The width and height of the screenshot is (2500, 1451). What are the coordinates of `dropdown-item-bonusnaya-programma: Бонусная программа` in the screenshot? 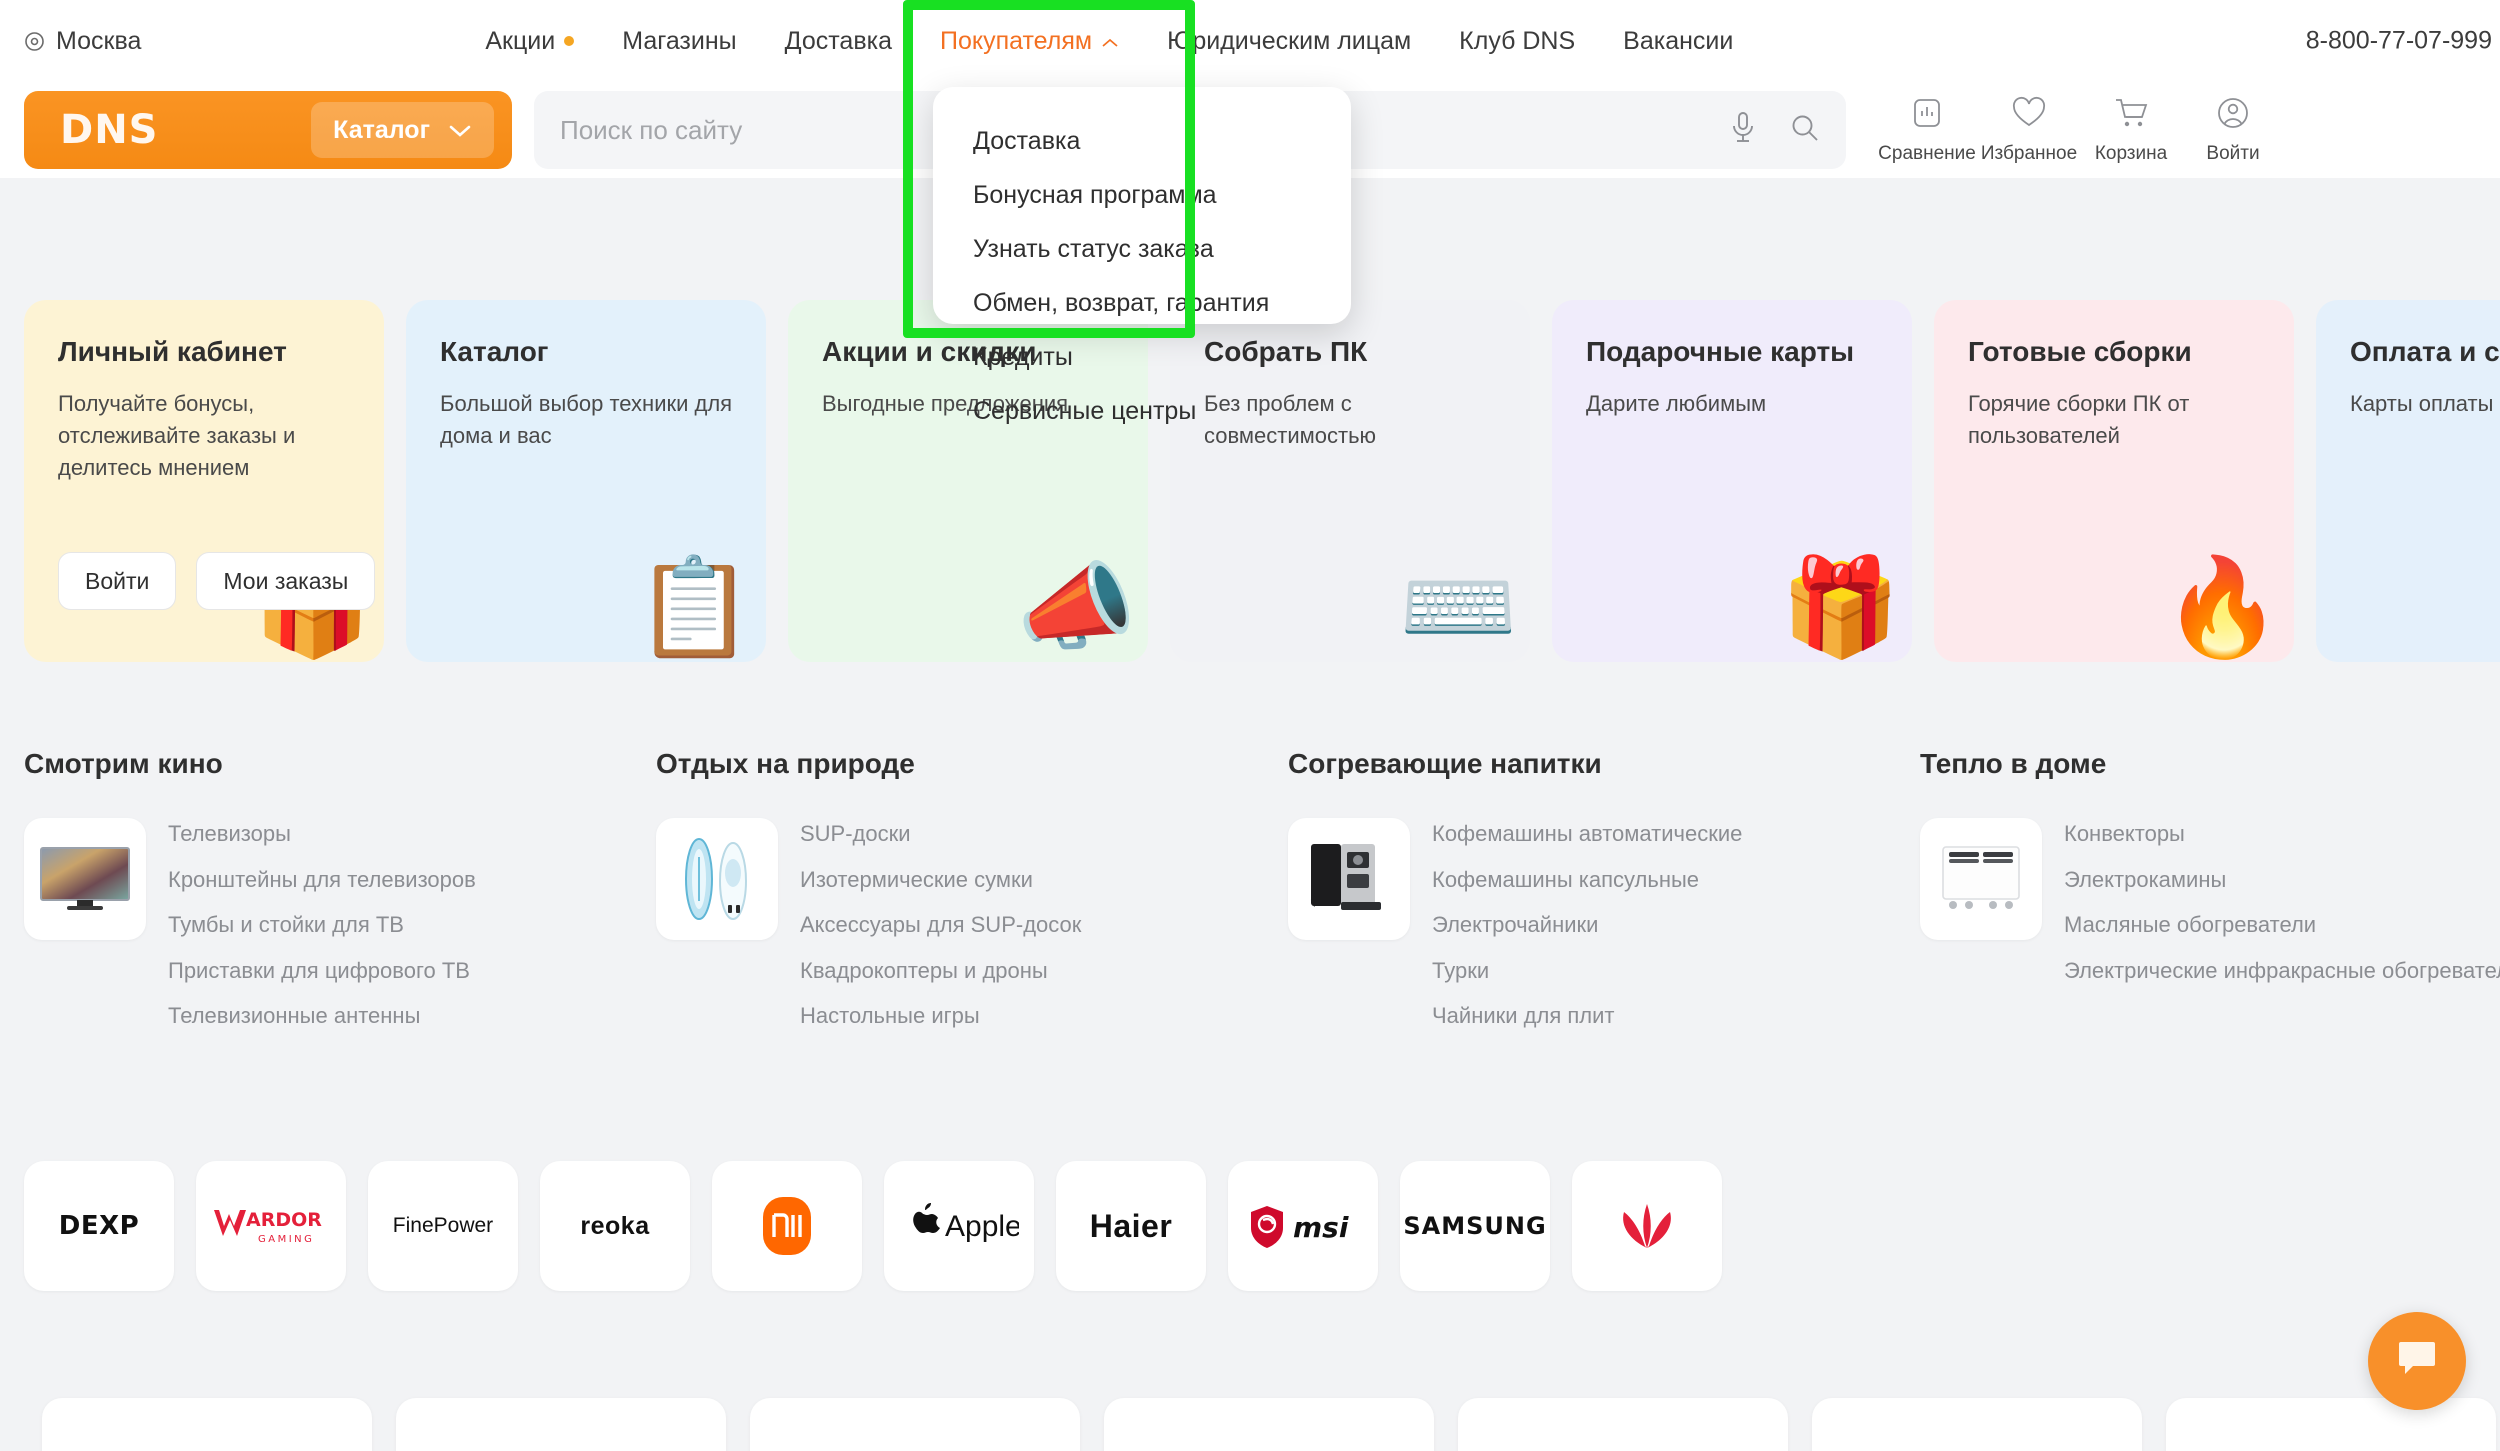 It's located at (1162, 195).